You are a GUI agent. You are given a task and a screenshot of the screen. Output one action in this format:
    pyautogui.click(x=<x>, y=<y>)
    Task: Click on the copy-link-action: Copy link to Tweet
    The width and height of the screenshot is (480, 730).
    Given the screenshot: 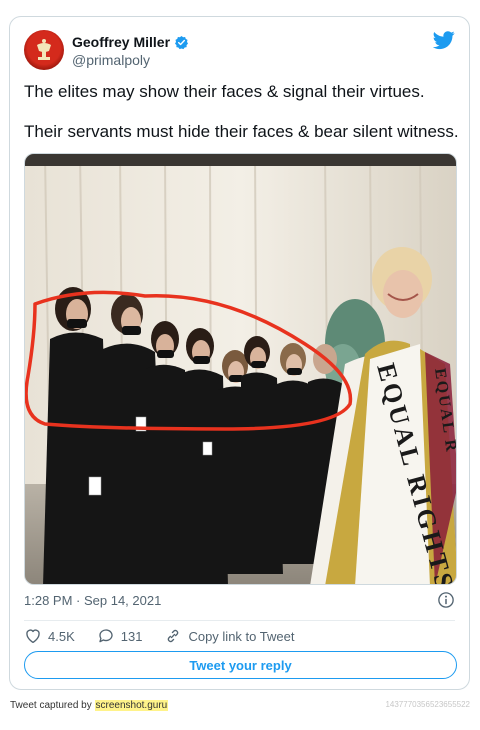 What is the action you would take?
    pyautogui.click(x=229, y=636)
    